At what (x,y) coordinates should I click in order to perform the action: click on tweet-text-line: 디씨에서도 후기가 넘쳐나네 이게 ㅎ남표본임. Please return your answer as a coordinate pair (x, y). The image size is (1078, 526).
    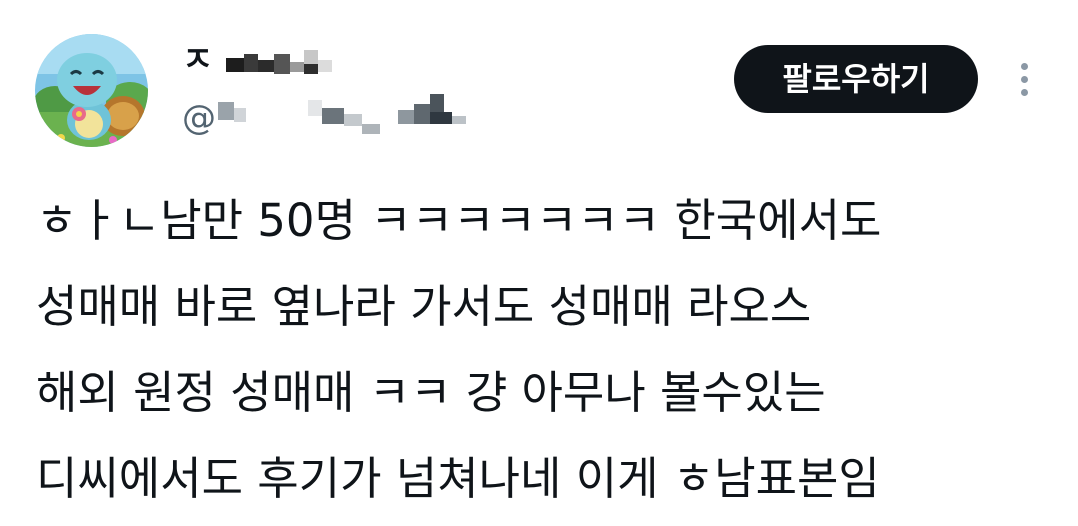
    Looking at the image, I should click on (458, 478).